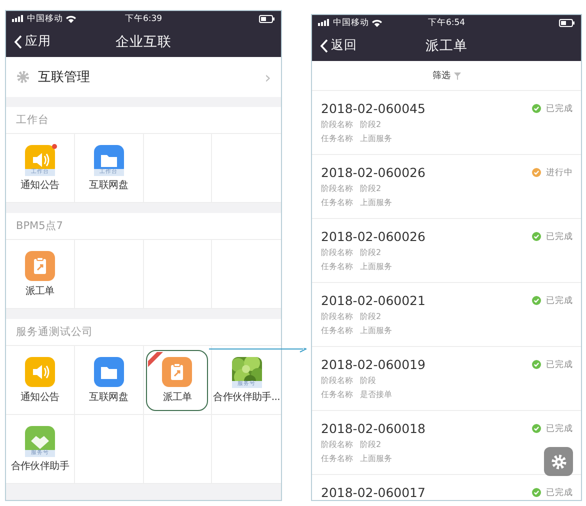 The width and height of the screenshot is (586, 506). I want to click on order-number: 2018-02-060019, so click(373, 364).